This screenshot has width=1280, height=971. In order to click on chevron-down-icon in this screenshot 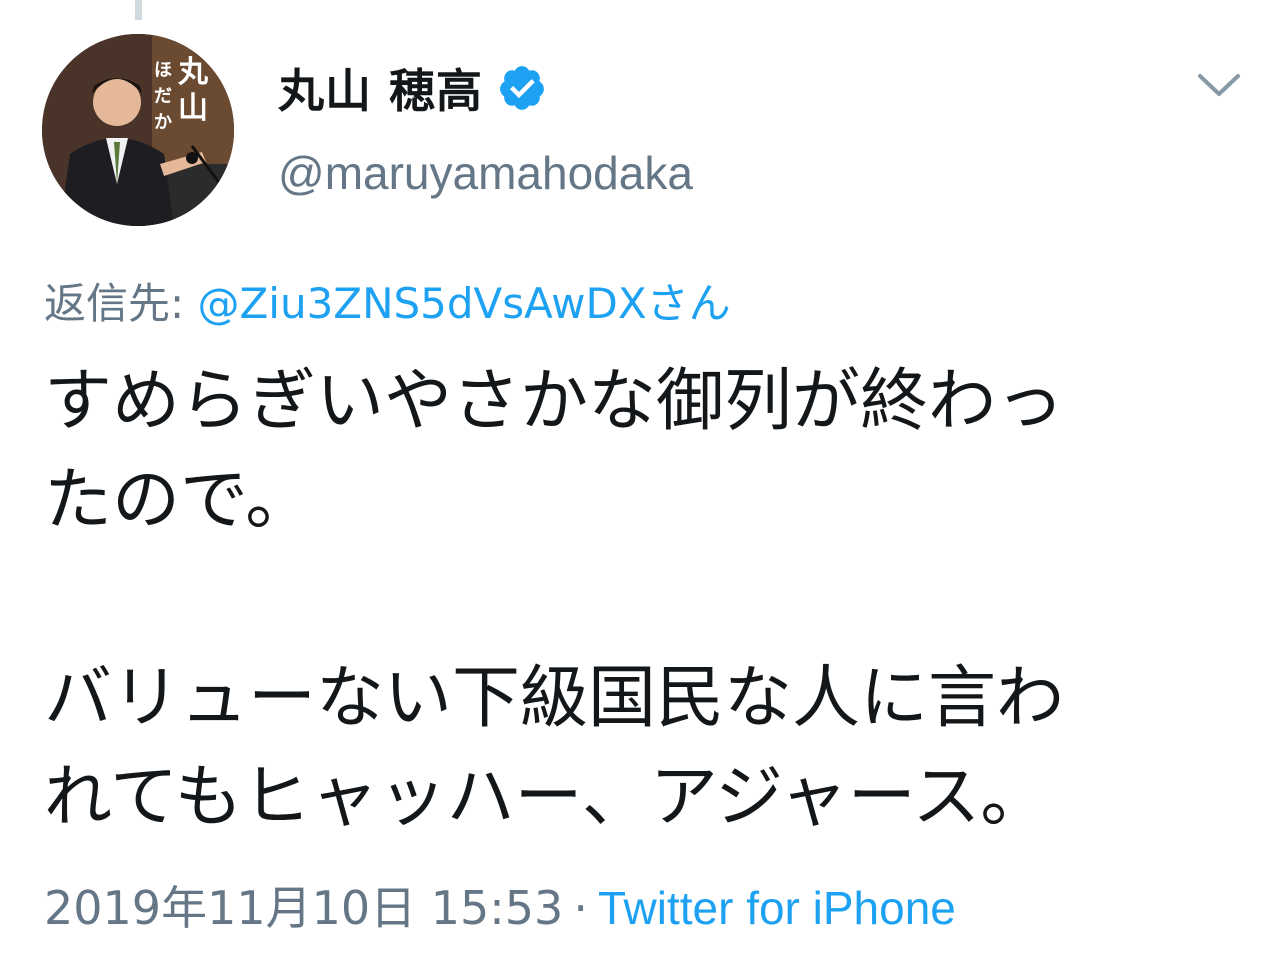, I will do `click(1219, 85)`.